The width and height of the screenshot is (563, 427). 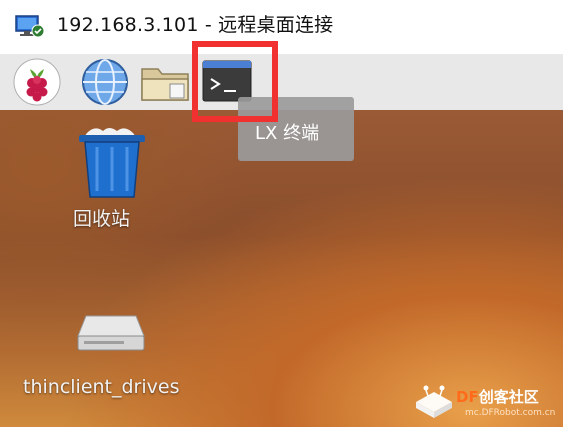 What do you see at coordinates (235, 81) in the screenshot?
I see `highlight-annotation-box` at bounding box center [235, 81].